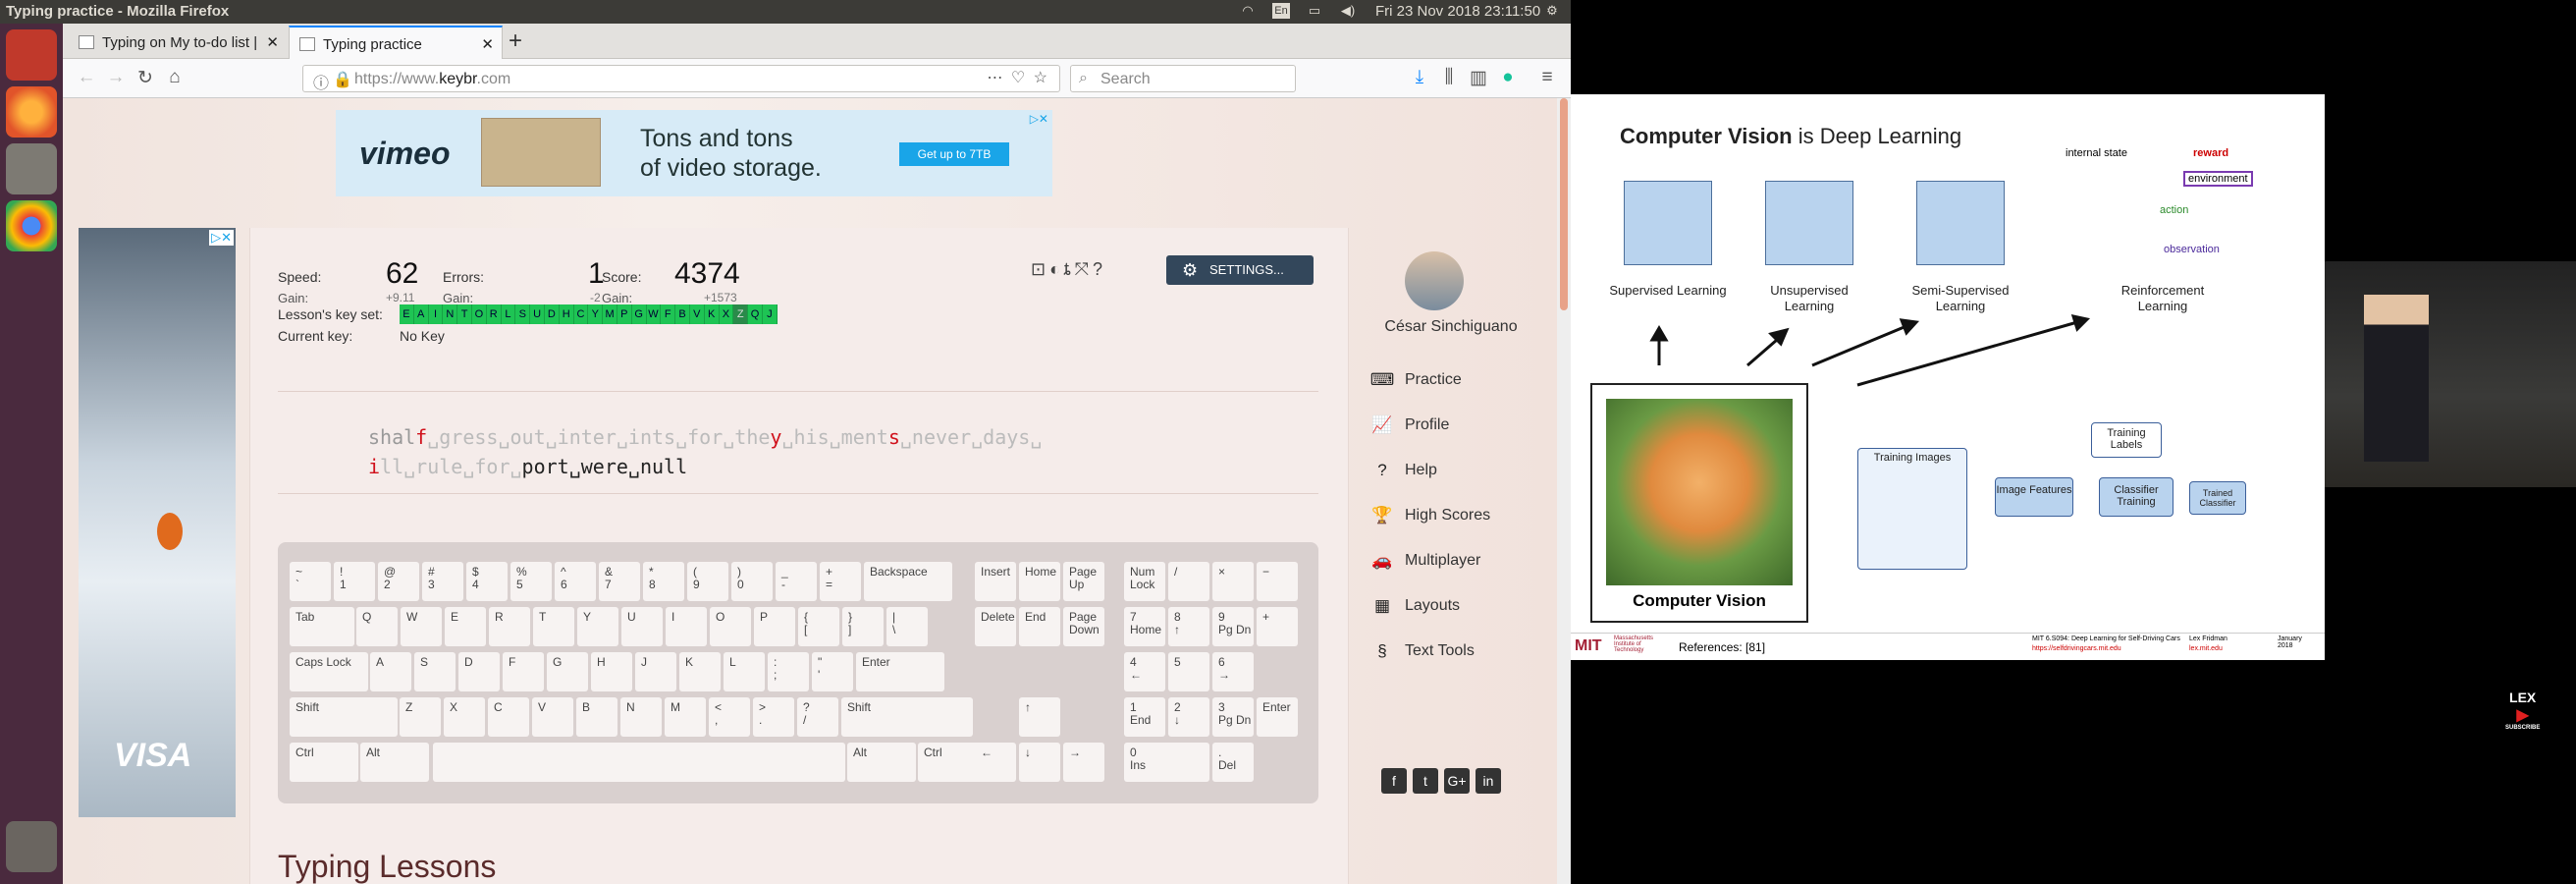 The height and width of the screenshot is (884, 2576). Describe the element at coordinates (420, 717) in the screenshot. I see `key: Z` at that location.